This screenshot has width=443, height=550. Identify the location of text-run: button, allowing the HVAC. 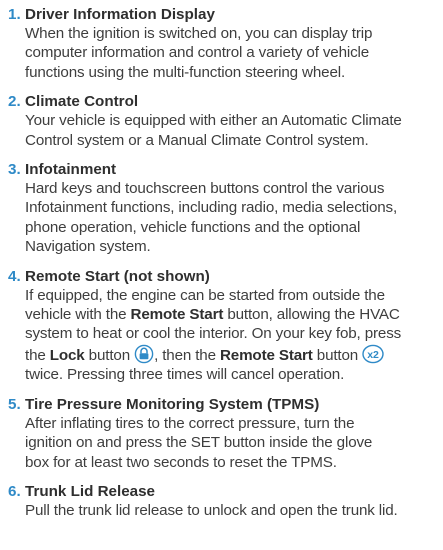
(311, 315).